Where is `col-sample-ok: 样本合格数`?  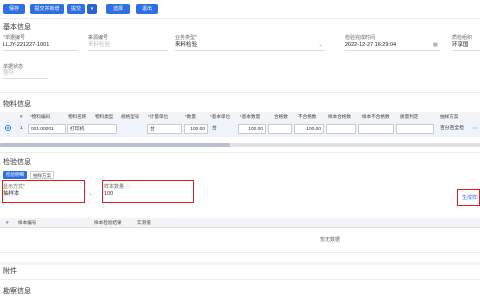
col-sample-ok: 样本合格数 is located at coordinates (339, 116).